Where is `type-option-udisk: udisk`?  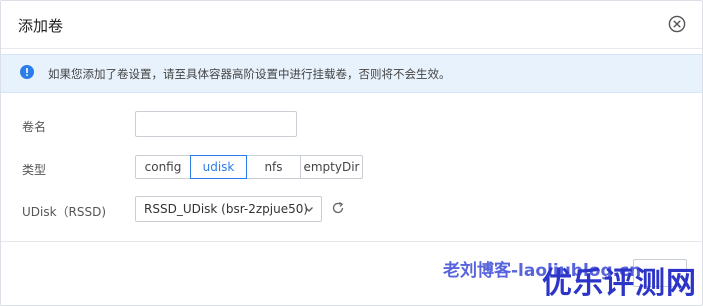 type-option-udisk: udisk is located at coordinates (218, 167).